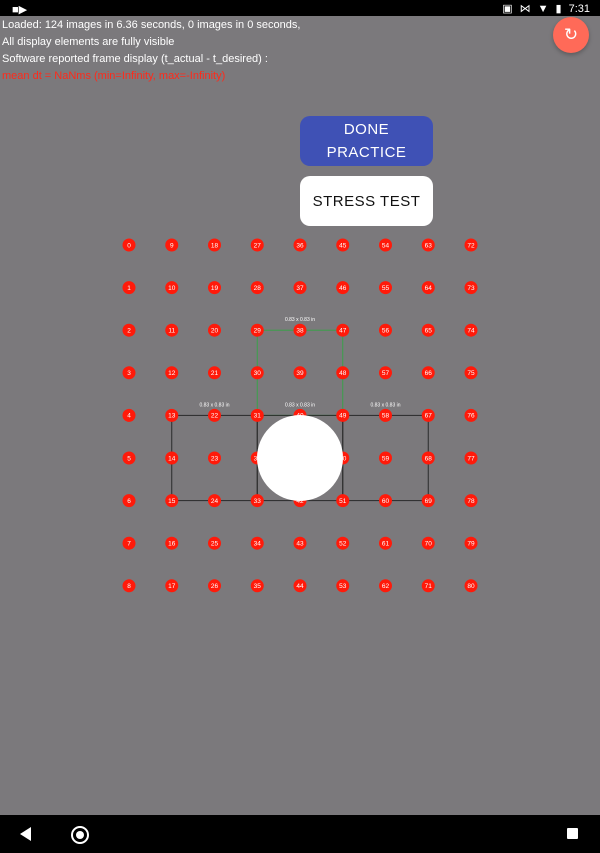 Image resolution: width=600 pixels, height=853 pixels. What do you see at coordinates (429, 586) in the screenshot?
I see `target-dot-label: 71` at bounding box center [429, 586].